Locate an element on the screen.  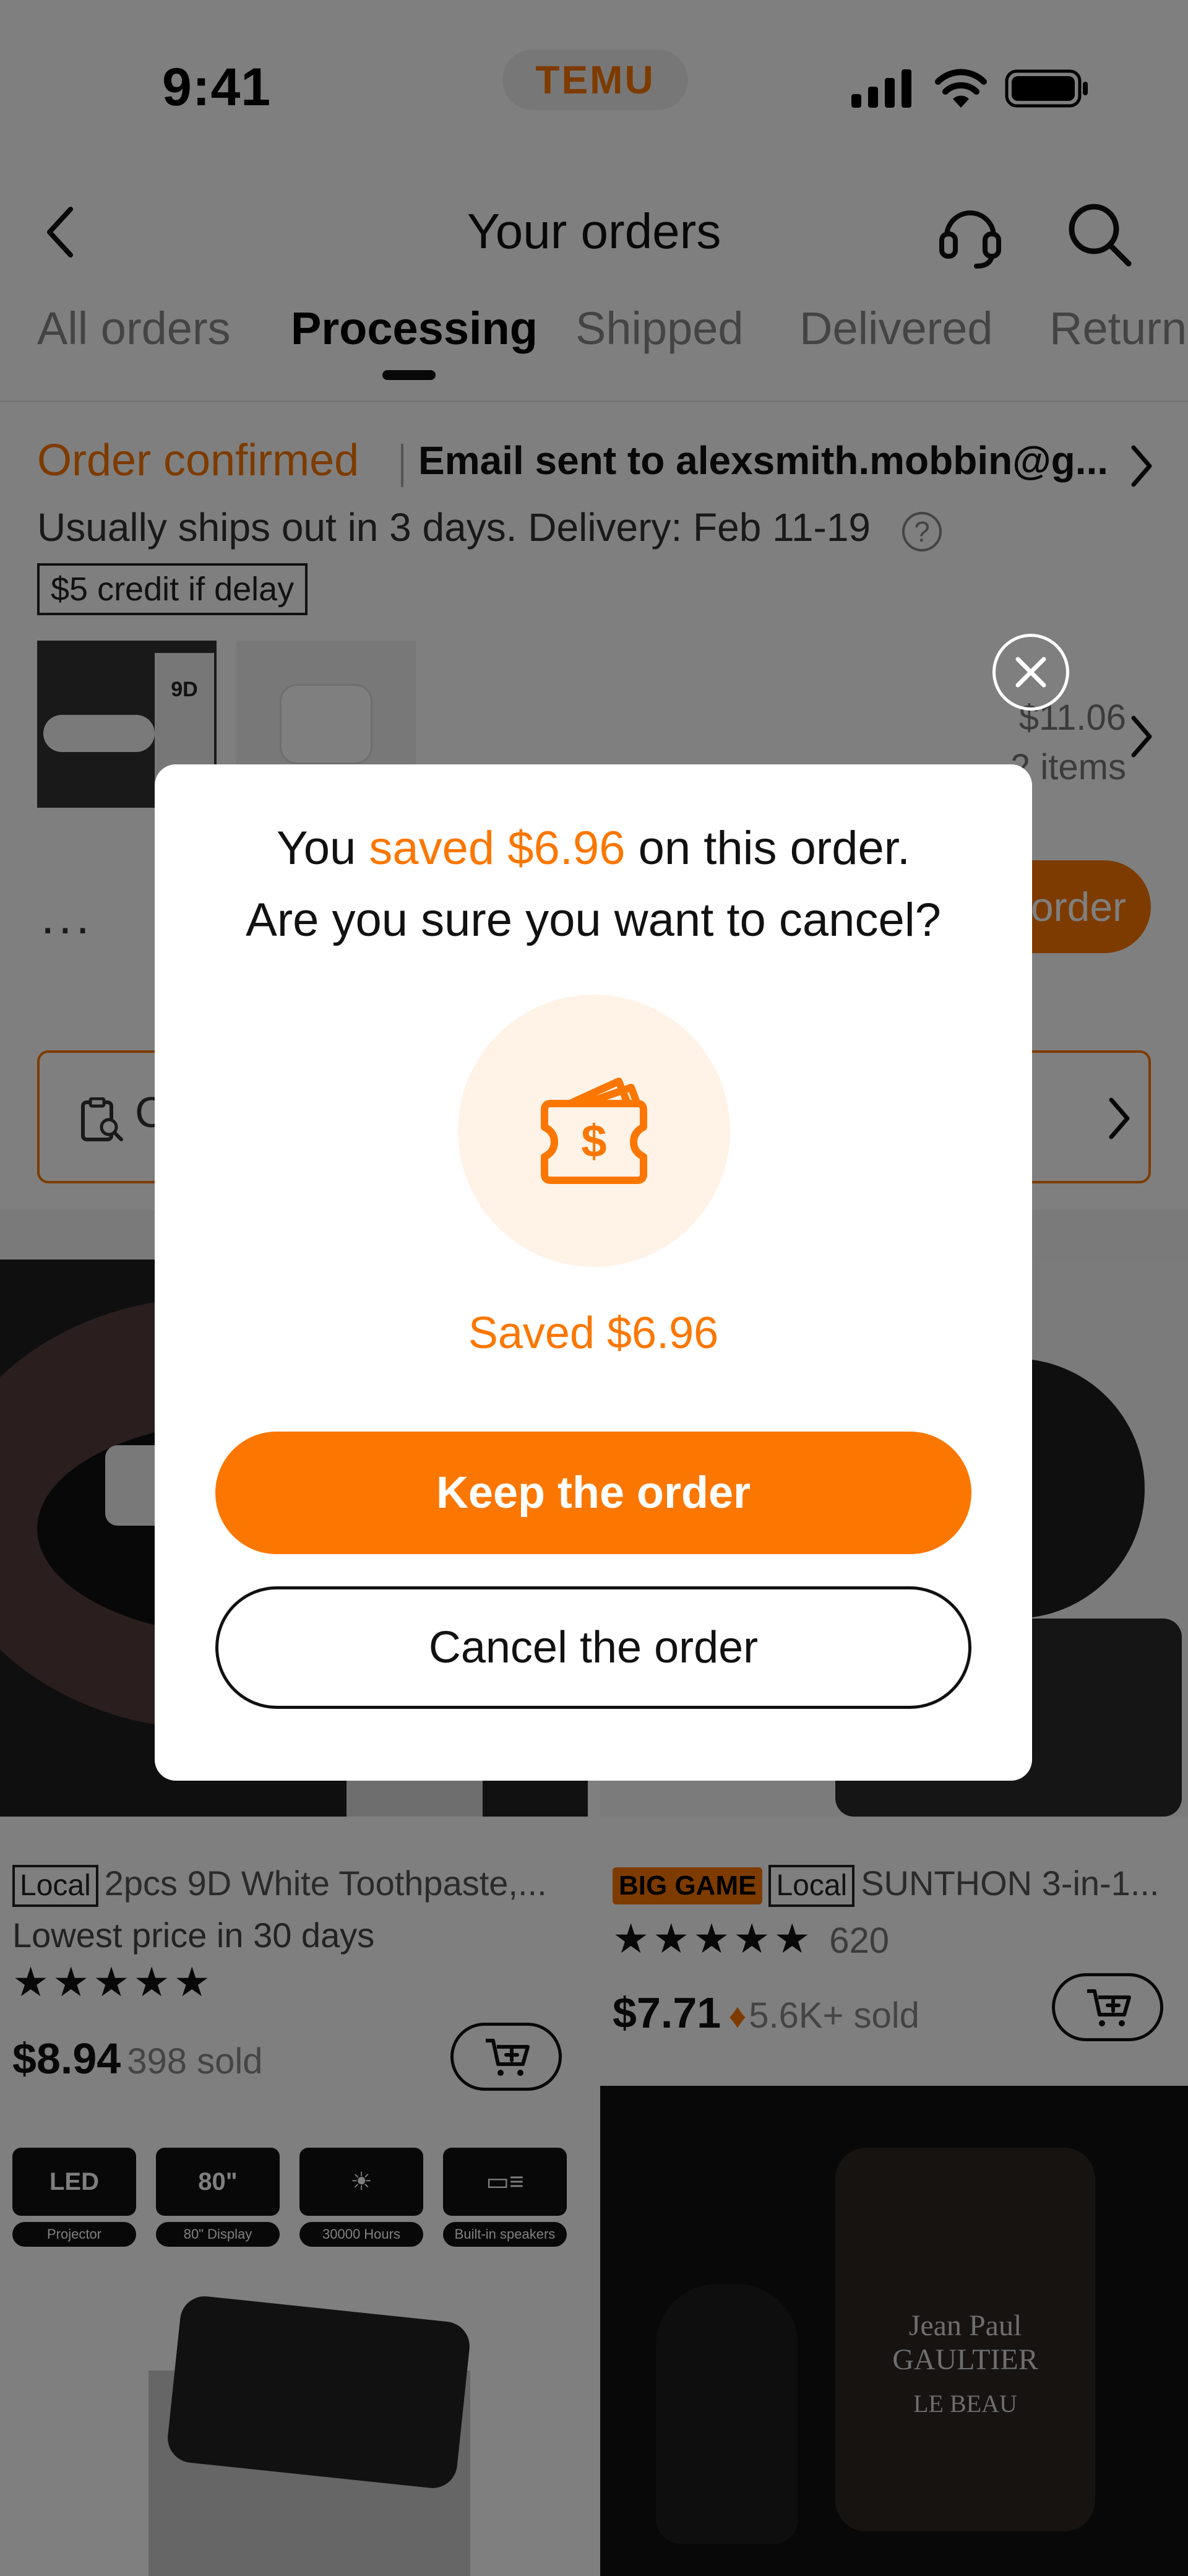
modal-close-button is located at coordinates (1030, 672).